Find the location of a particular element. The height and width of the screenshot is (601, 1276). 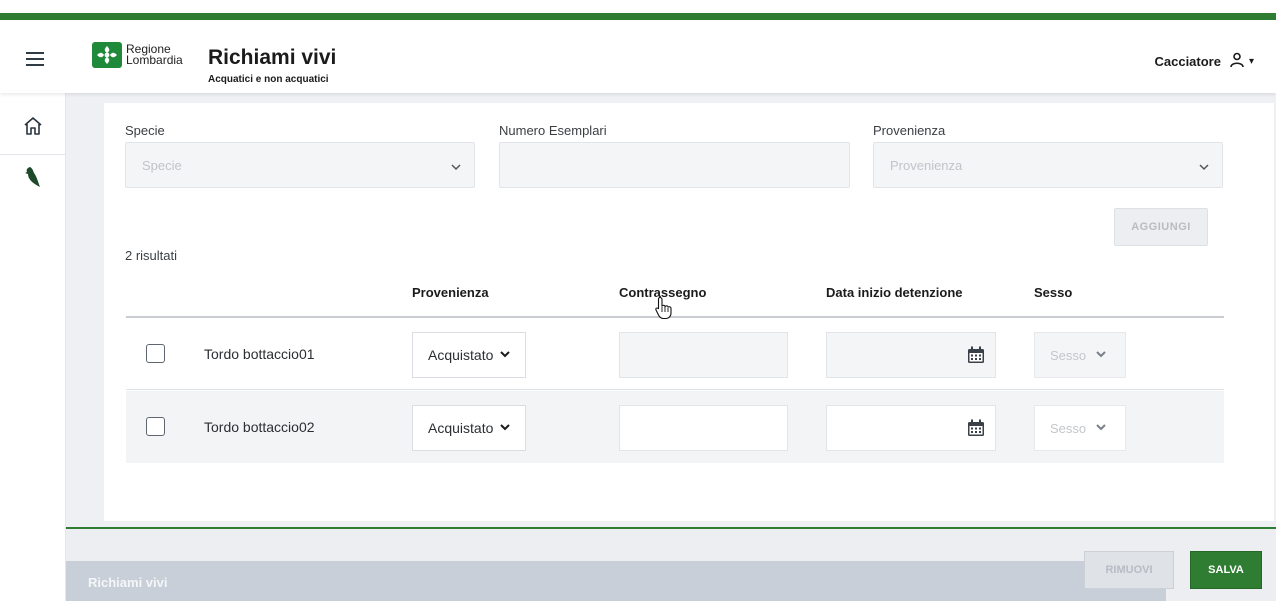

column-header-provenienza: Provenienza is located at coordinates (450, 292).